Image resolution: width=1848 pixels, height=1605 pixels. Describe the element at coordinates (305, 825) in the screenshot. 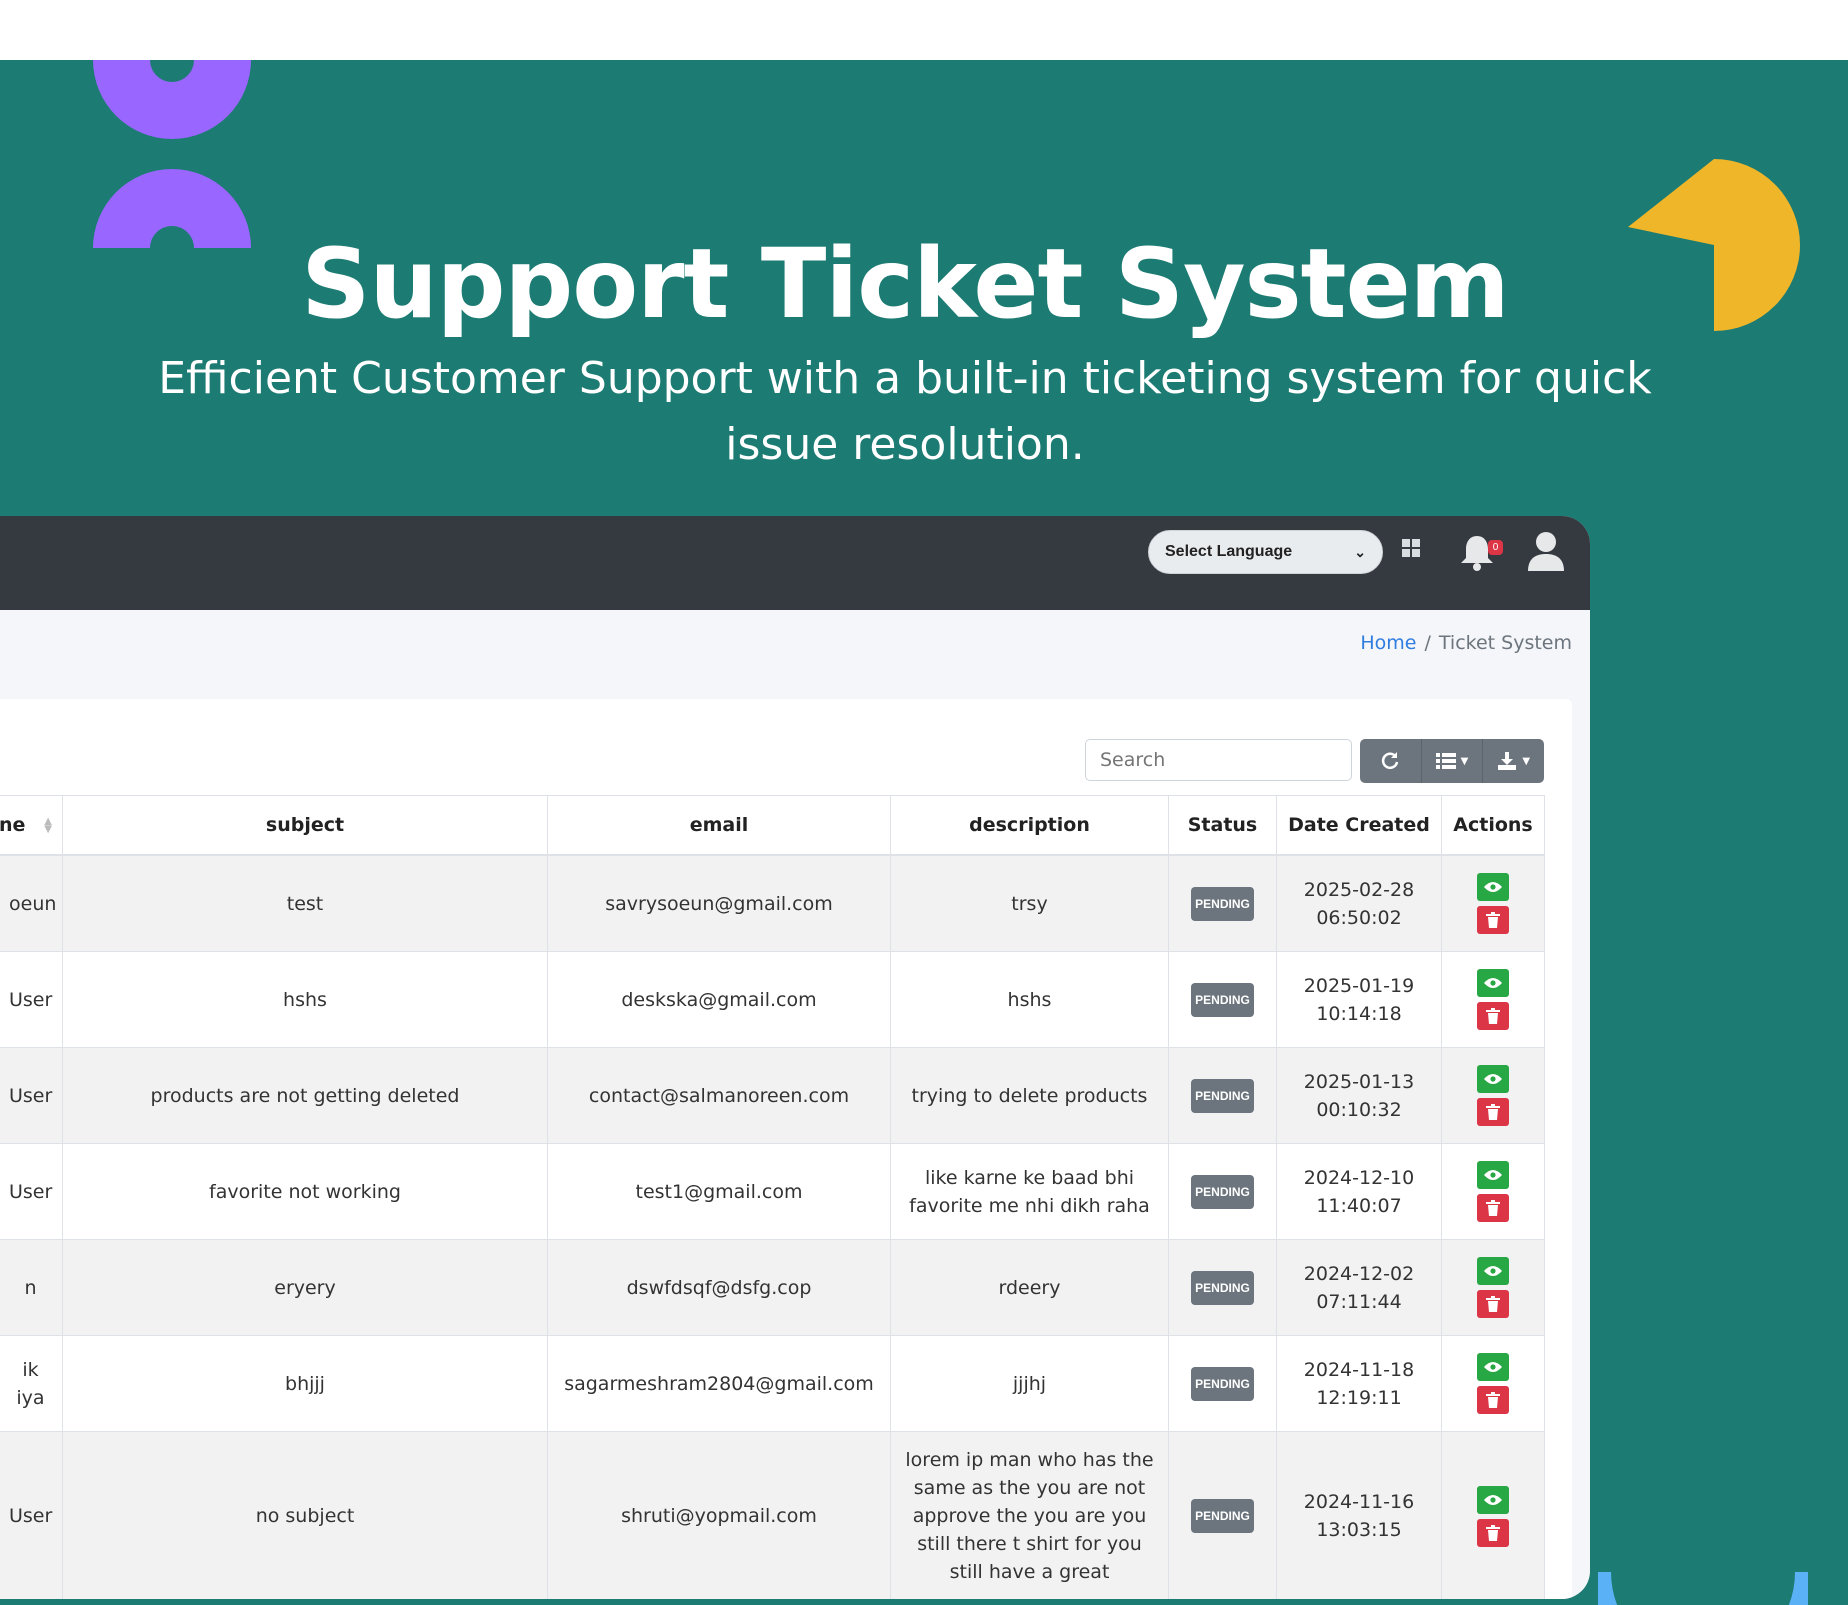

I see `column-header-subject: subject` at that location.